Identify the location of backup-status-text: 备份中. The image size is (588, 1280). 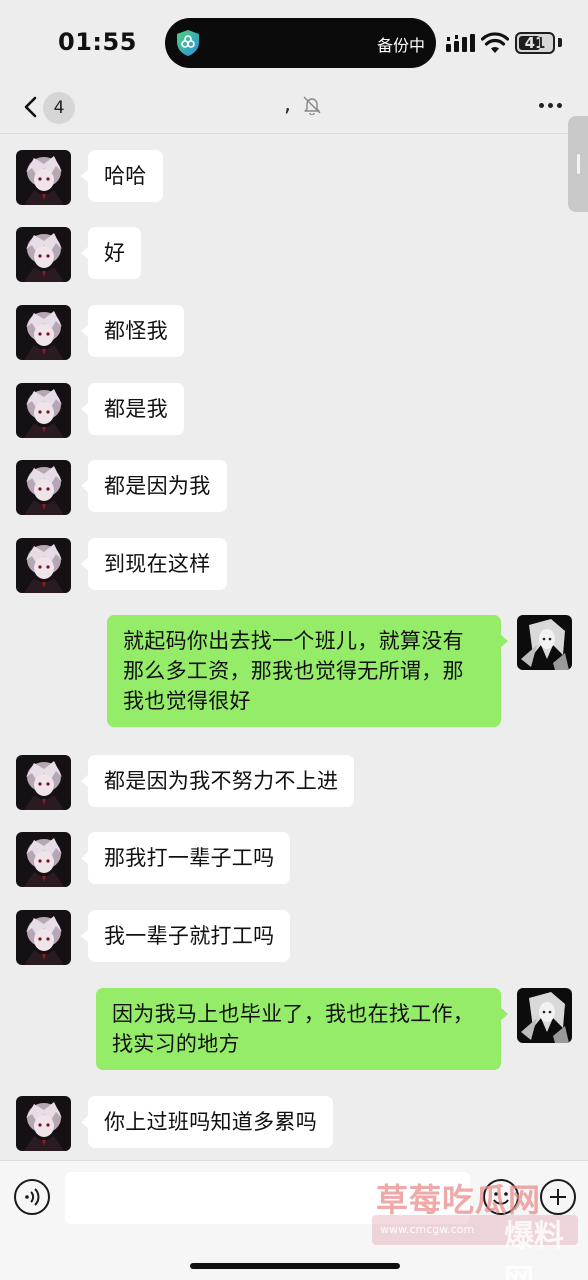
(401, 45).